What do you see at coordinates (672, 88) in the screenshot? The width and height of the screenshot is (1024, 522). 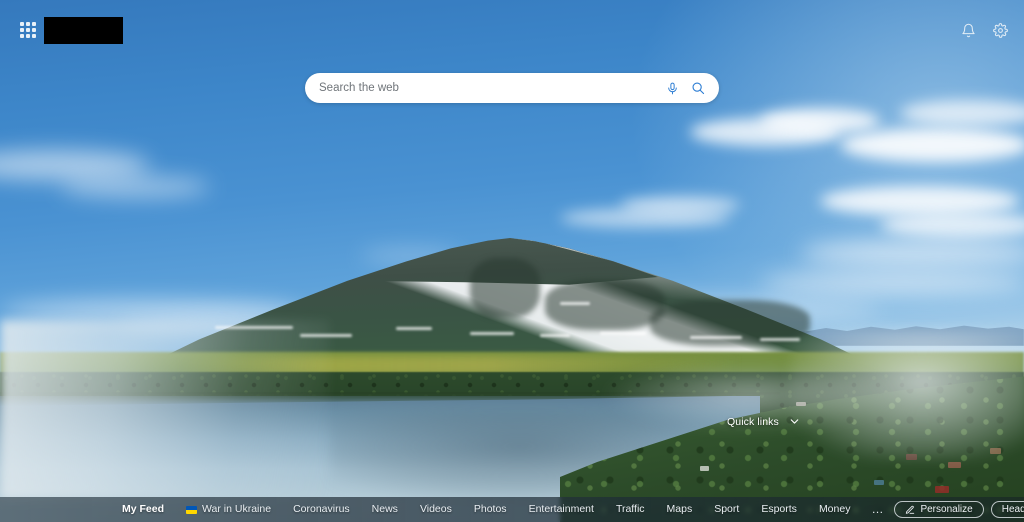 I see `microphone-icon` at bounding box center [672, 88].